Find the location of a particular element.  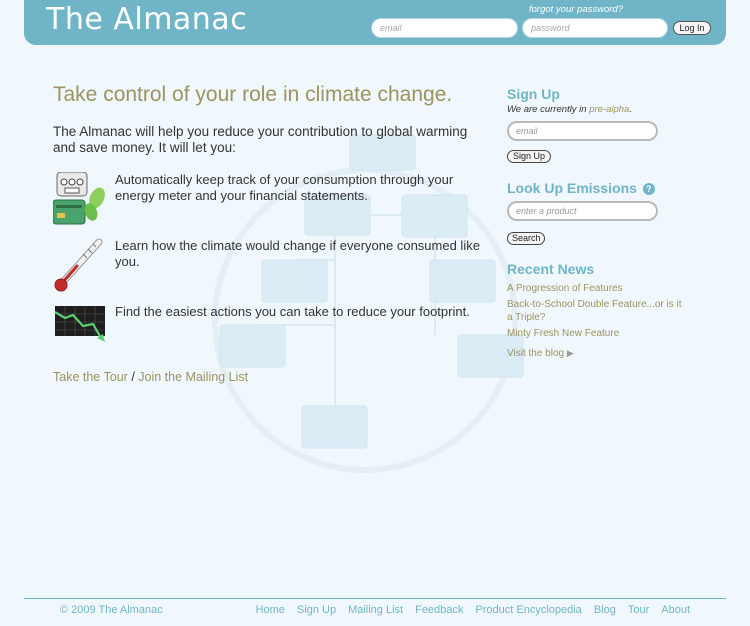

search-button: Search is located at coordinates (526, 238).